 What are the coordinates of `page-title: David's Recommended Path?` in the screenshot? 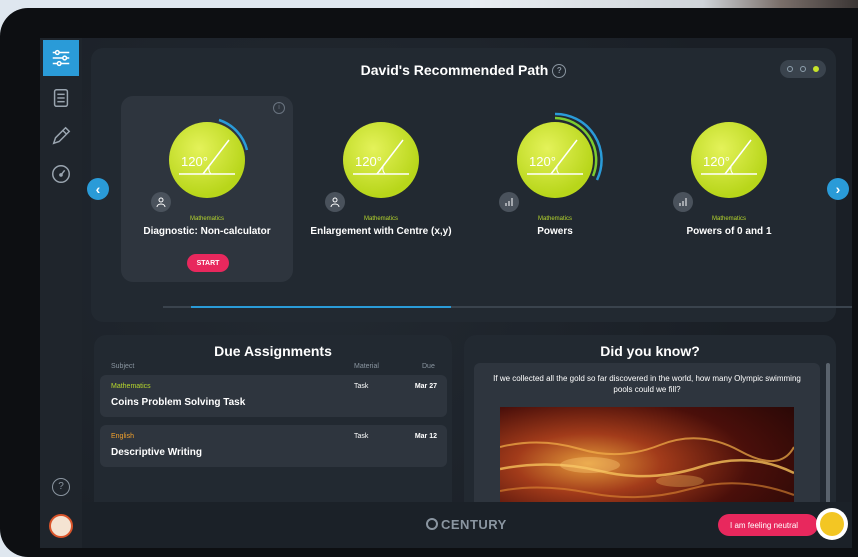 It's located at (463, 70).